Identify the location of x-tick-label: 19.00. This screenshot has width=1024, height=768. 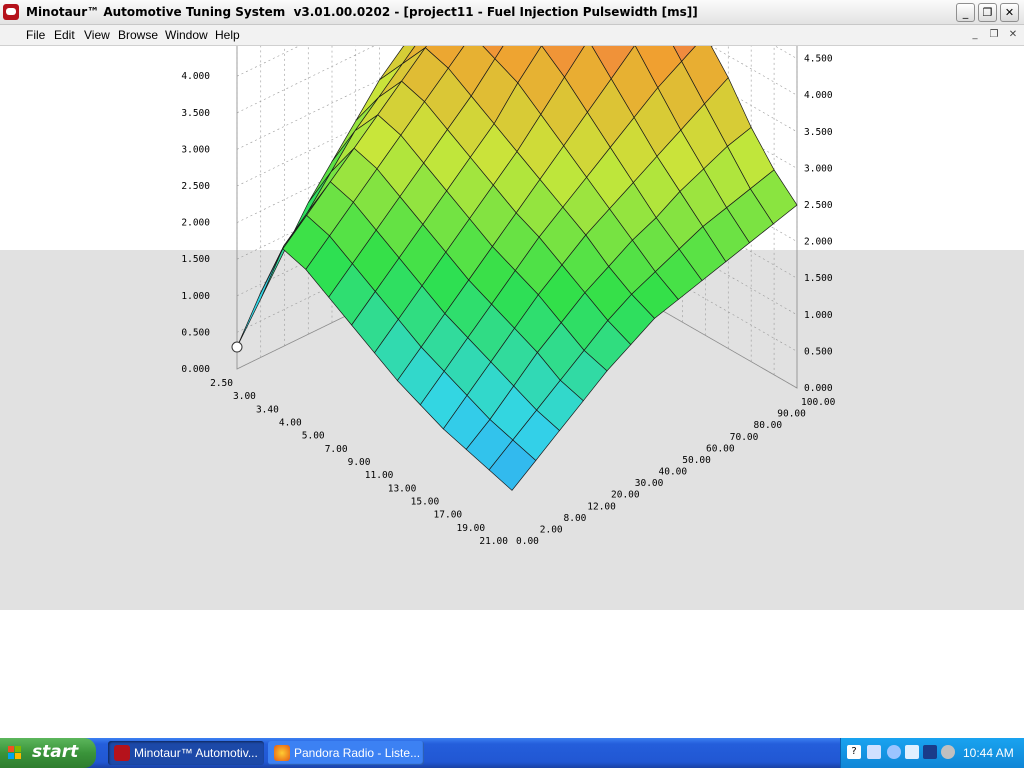
(470, 528).